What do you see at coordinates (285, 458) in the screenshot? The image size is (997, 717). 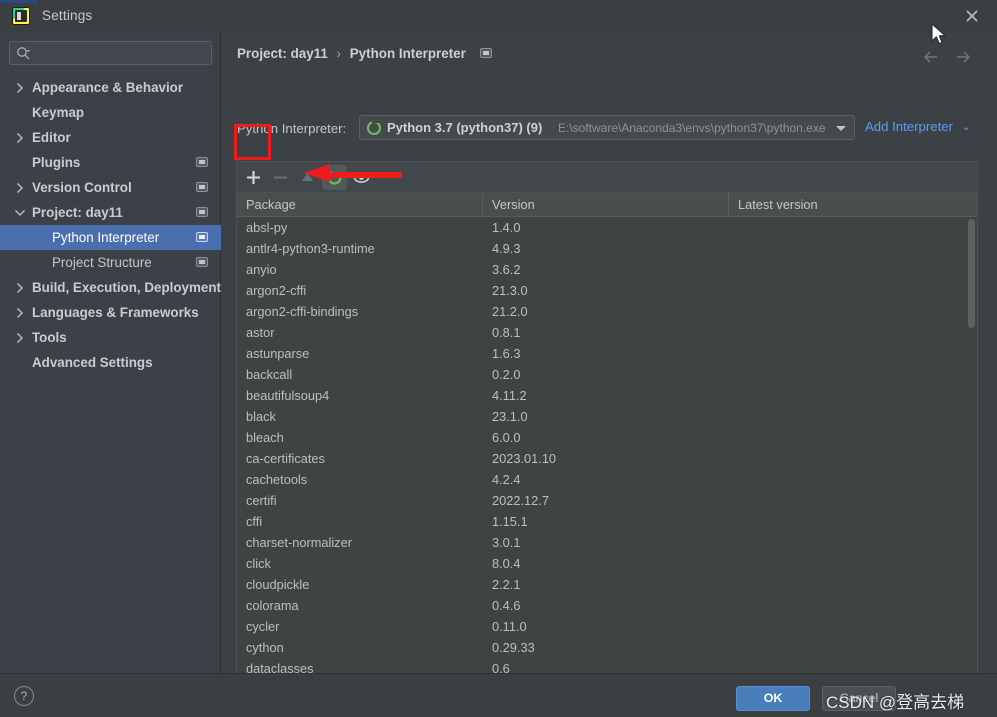 I see `cell-package: ca-certificates` at bounding box center [285, 458].